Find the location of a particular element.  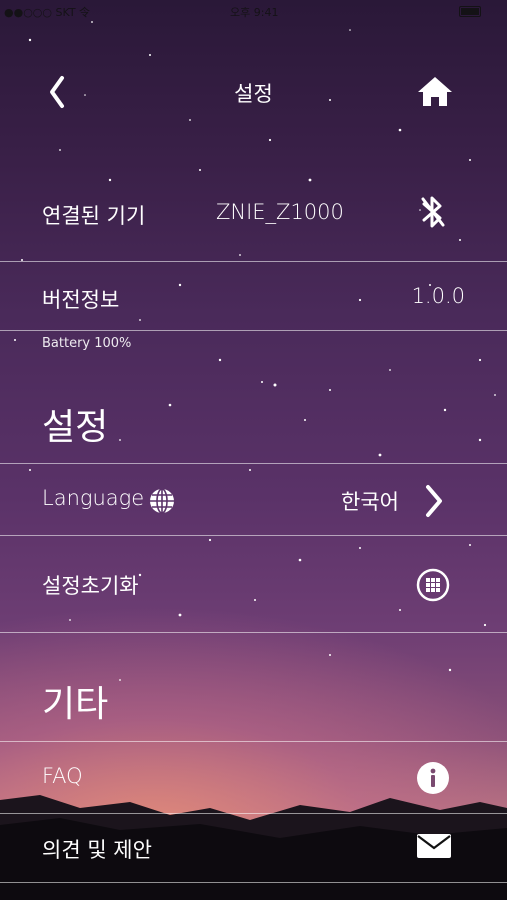

faq-row: FAQ is located at coordinates (253, 778).